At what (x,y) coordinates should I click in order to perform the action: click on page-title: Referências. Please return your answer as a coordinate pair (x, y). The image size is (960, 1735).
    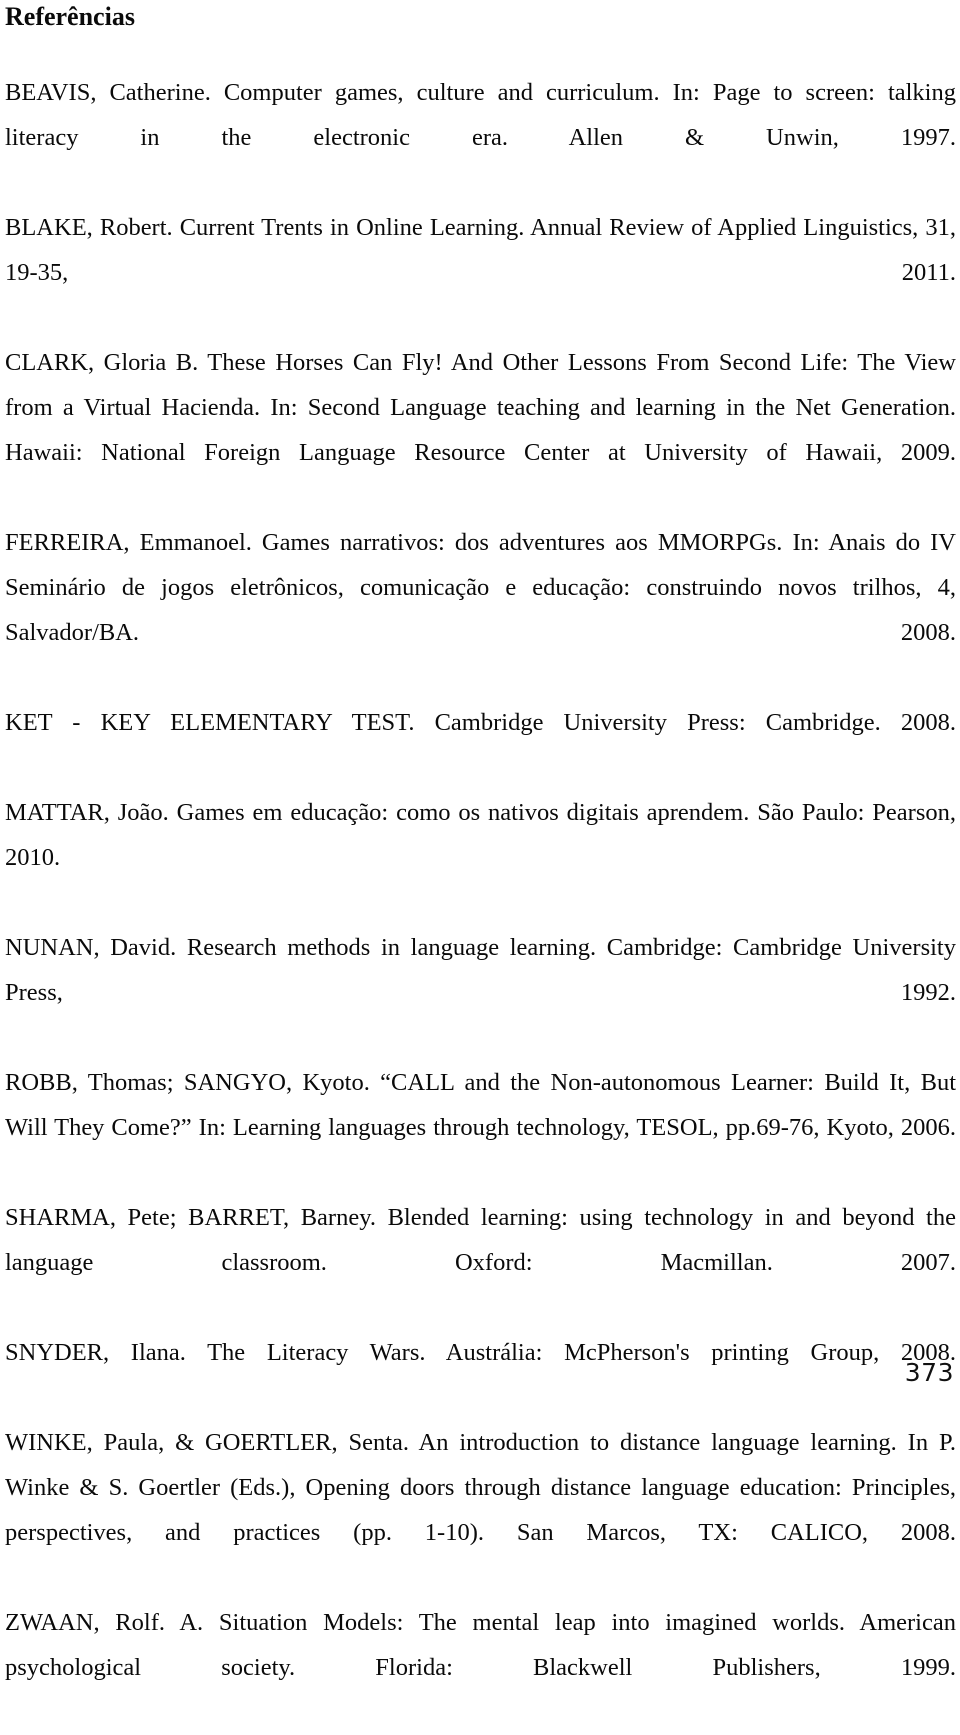
    Looking at the image, I should click on (70, 16).